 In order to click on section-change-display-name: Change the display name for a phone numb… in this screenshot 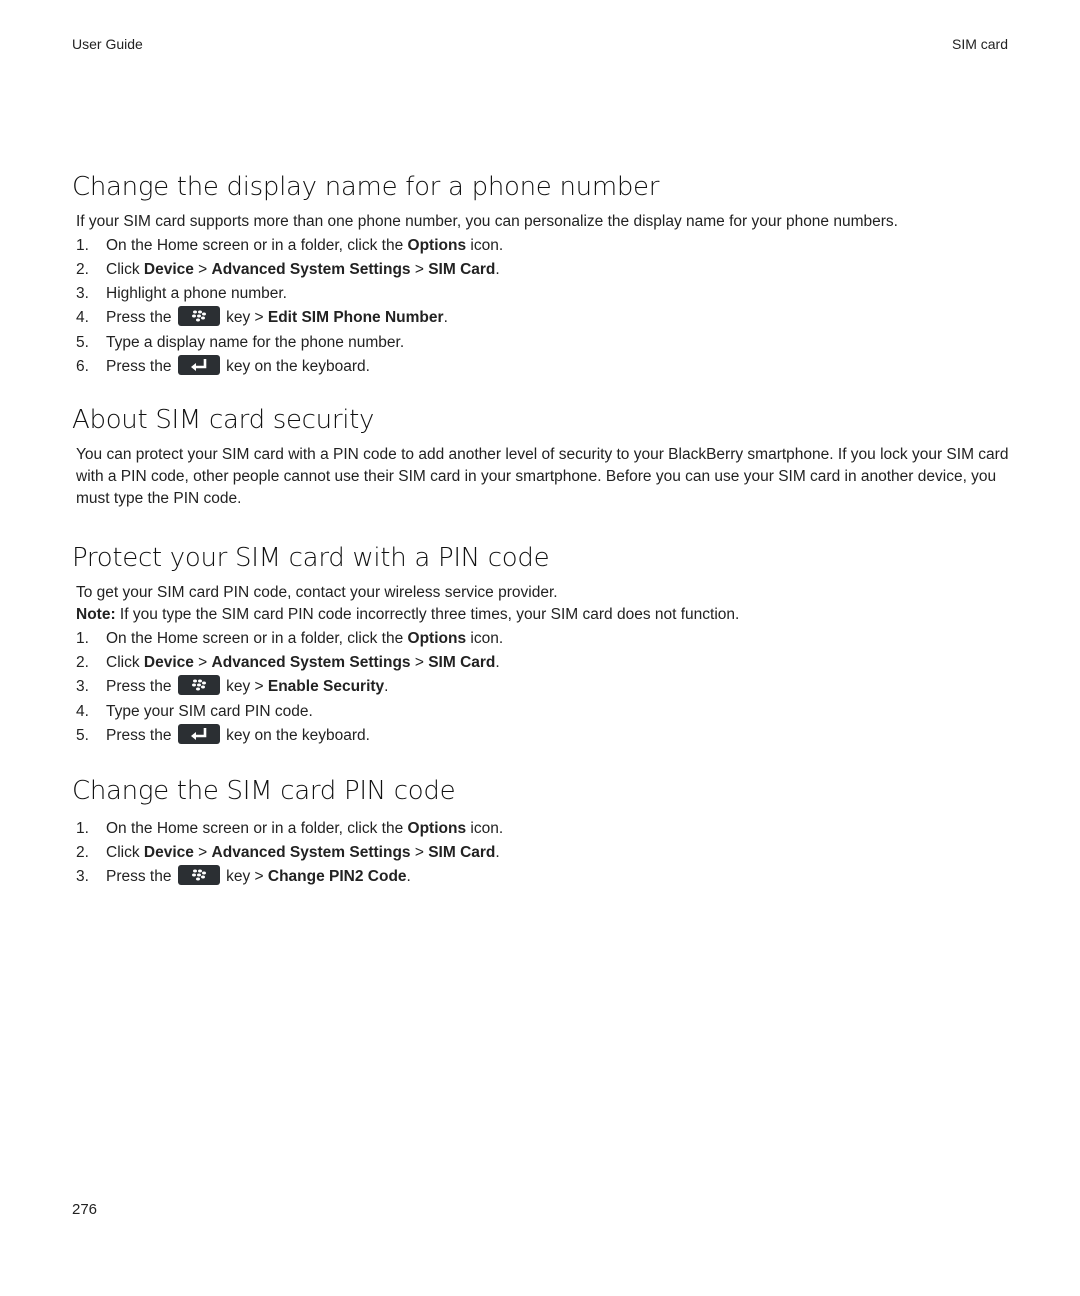, I will do `click(542, 276)`.